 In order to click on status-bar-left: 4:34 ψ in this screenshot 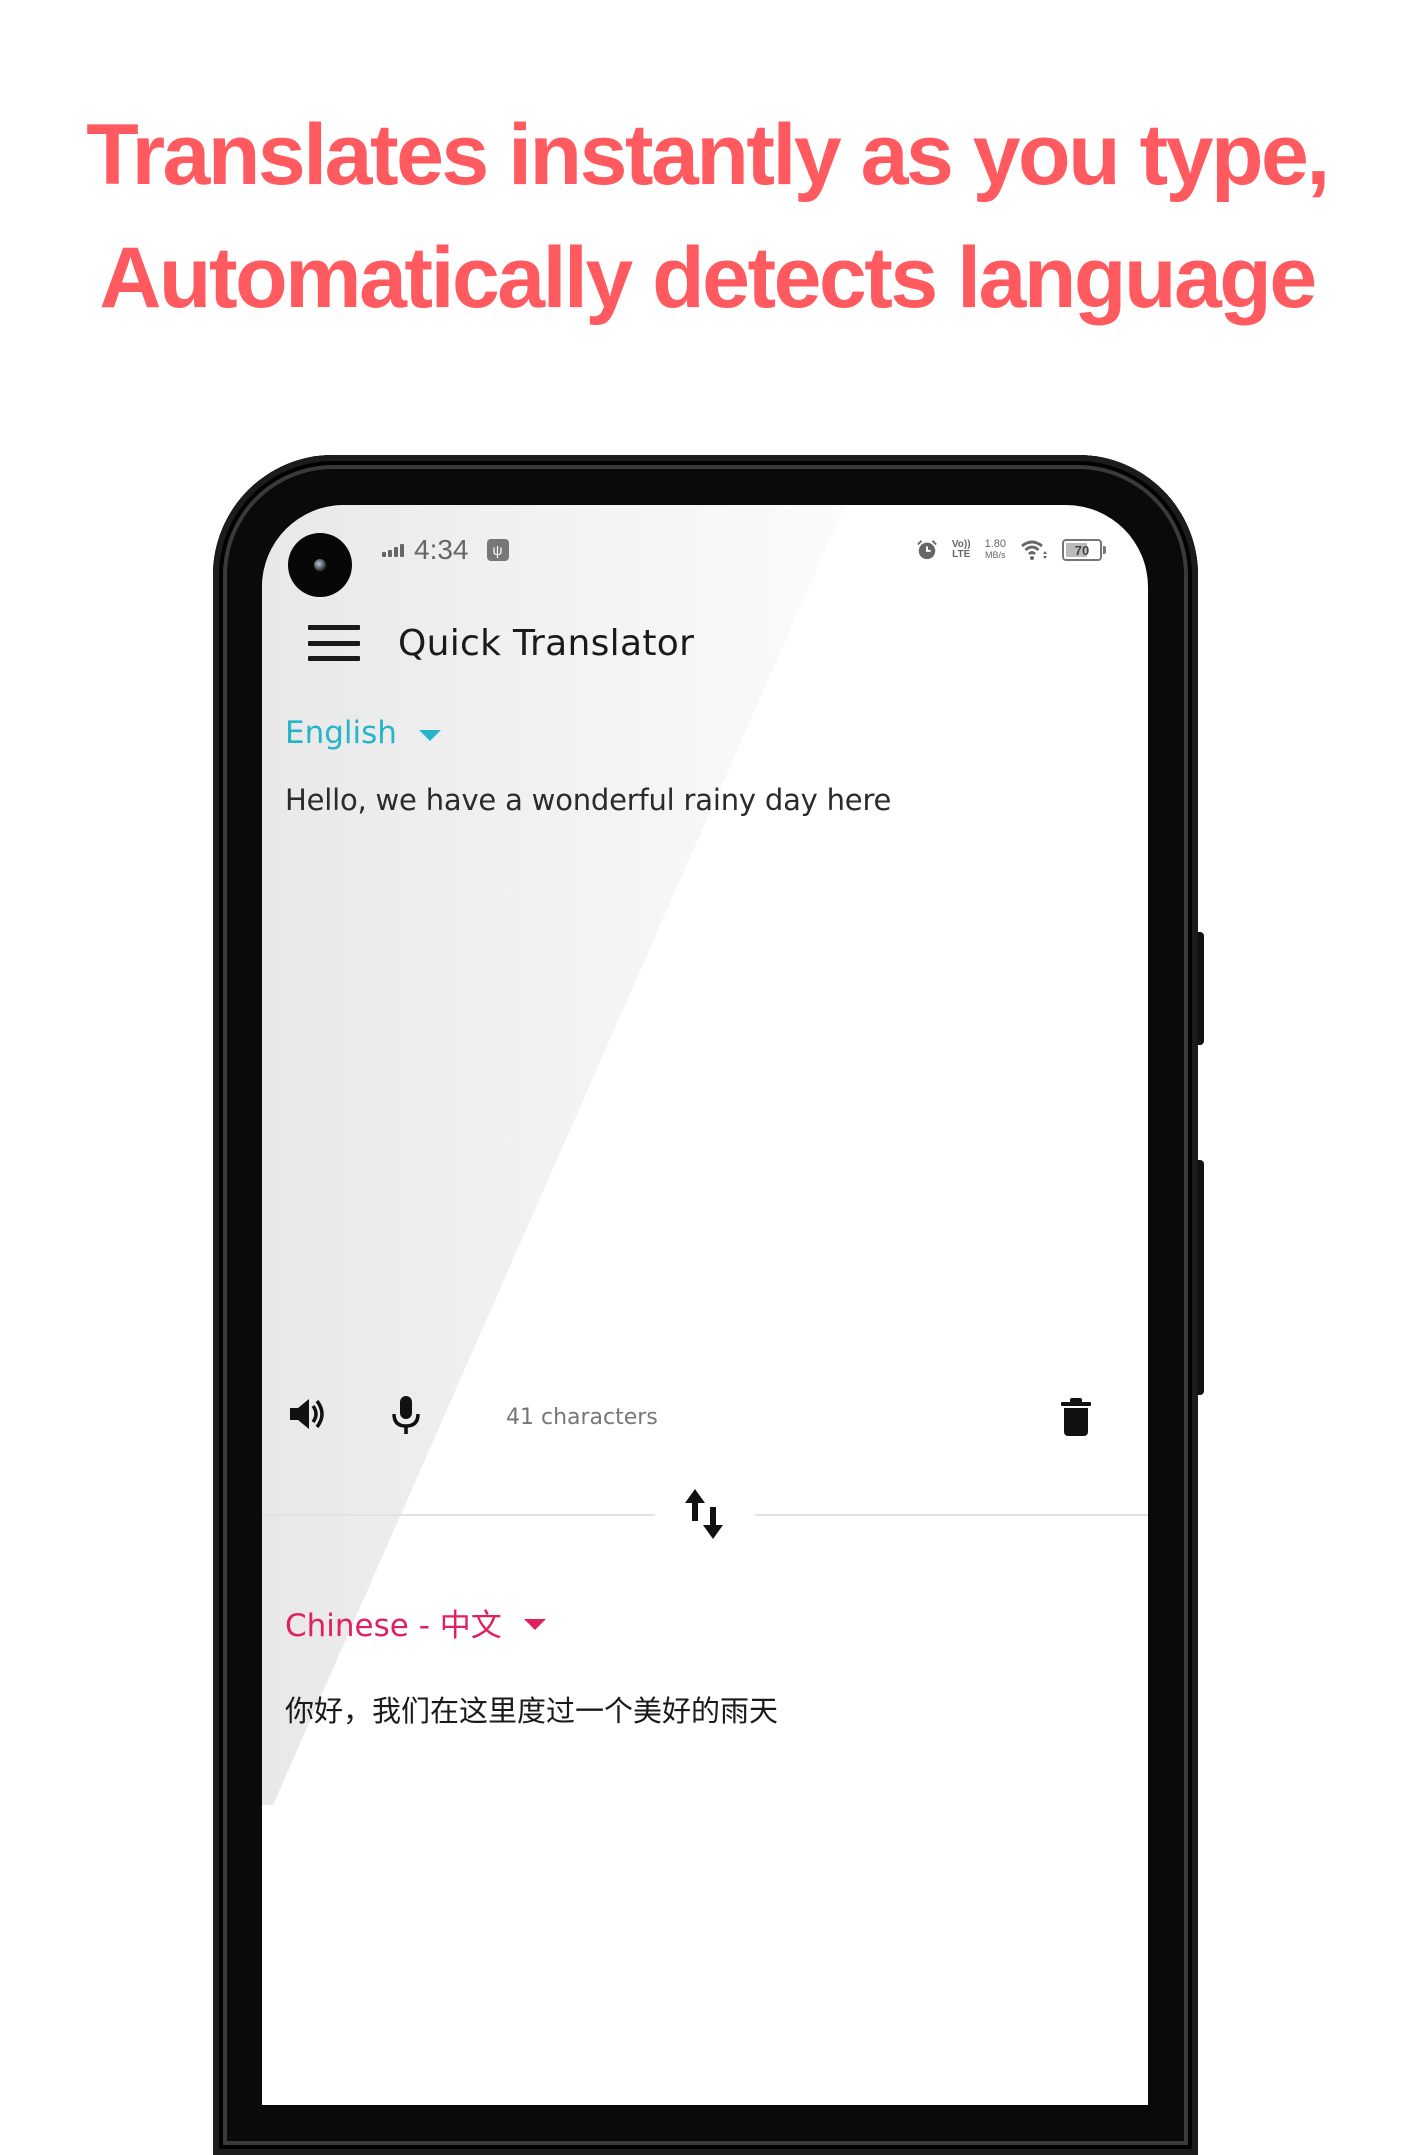, I will do `click(445, 549)`.